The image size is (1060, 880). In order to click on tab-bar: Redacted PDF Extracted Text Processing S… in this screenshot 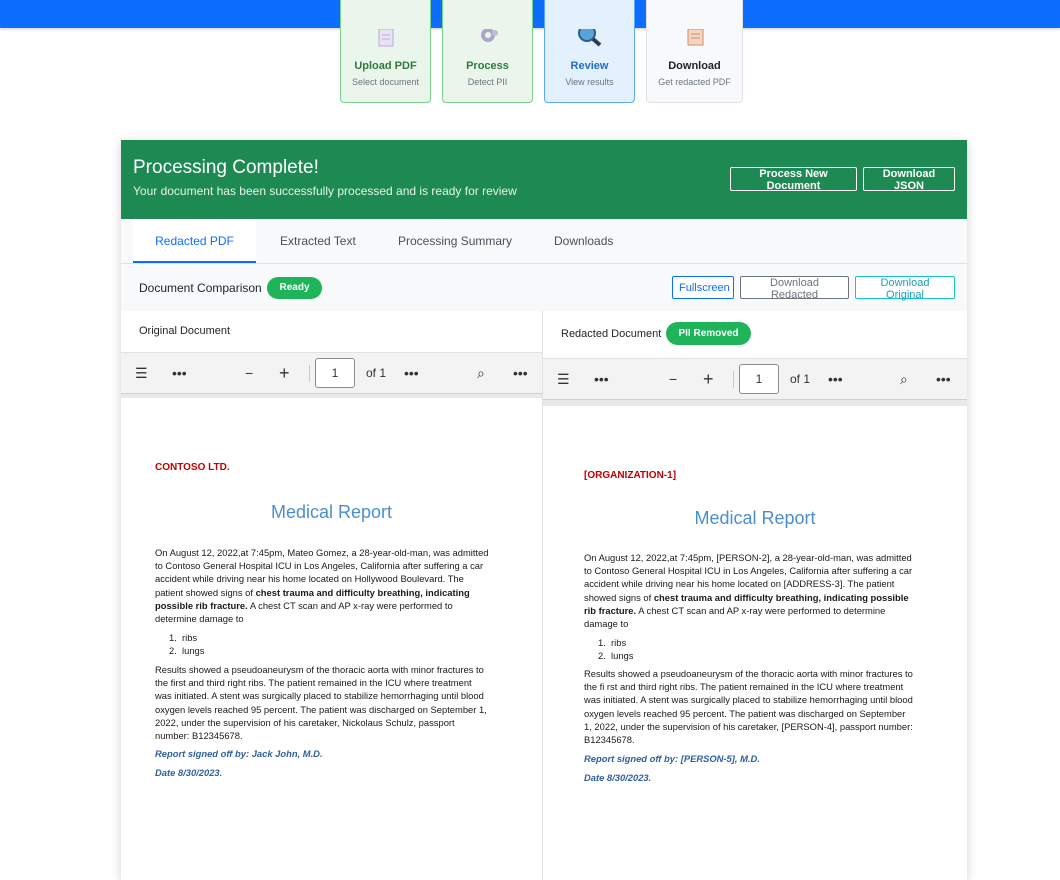, I will do `click(544, 241)`.